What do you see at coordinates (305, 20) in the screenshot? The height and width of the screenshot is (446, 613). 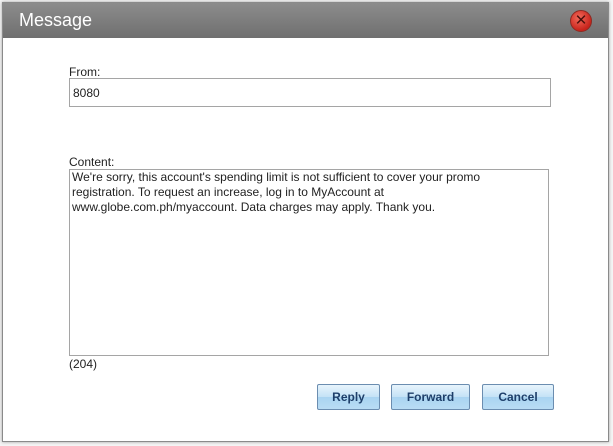 I see `dialog-titlebar: Message ✕` at bounding box center [305, 20].